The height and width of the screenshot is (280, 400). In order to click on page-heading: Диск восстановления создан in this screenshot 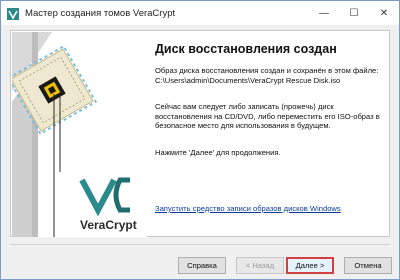, I will do `click(246, 49)`.